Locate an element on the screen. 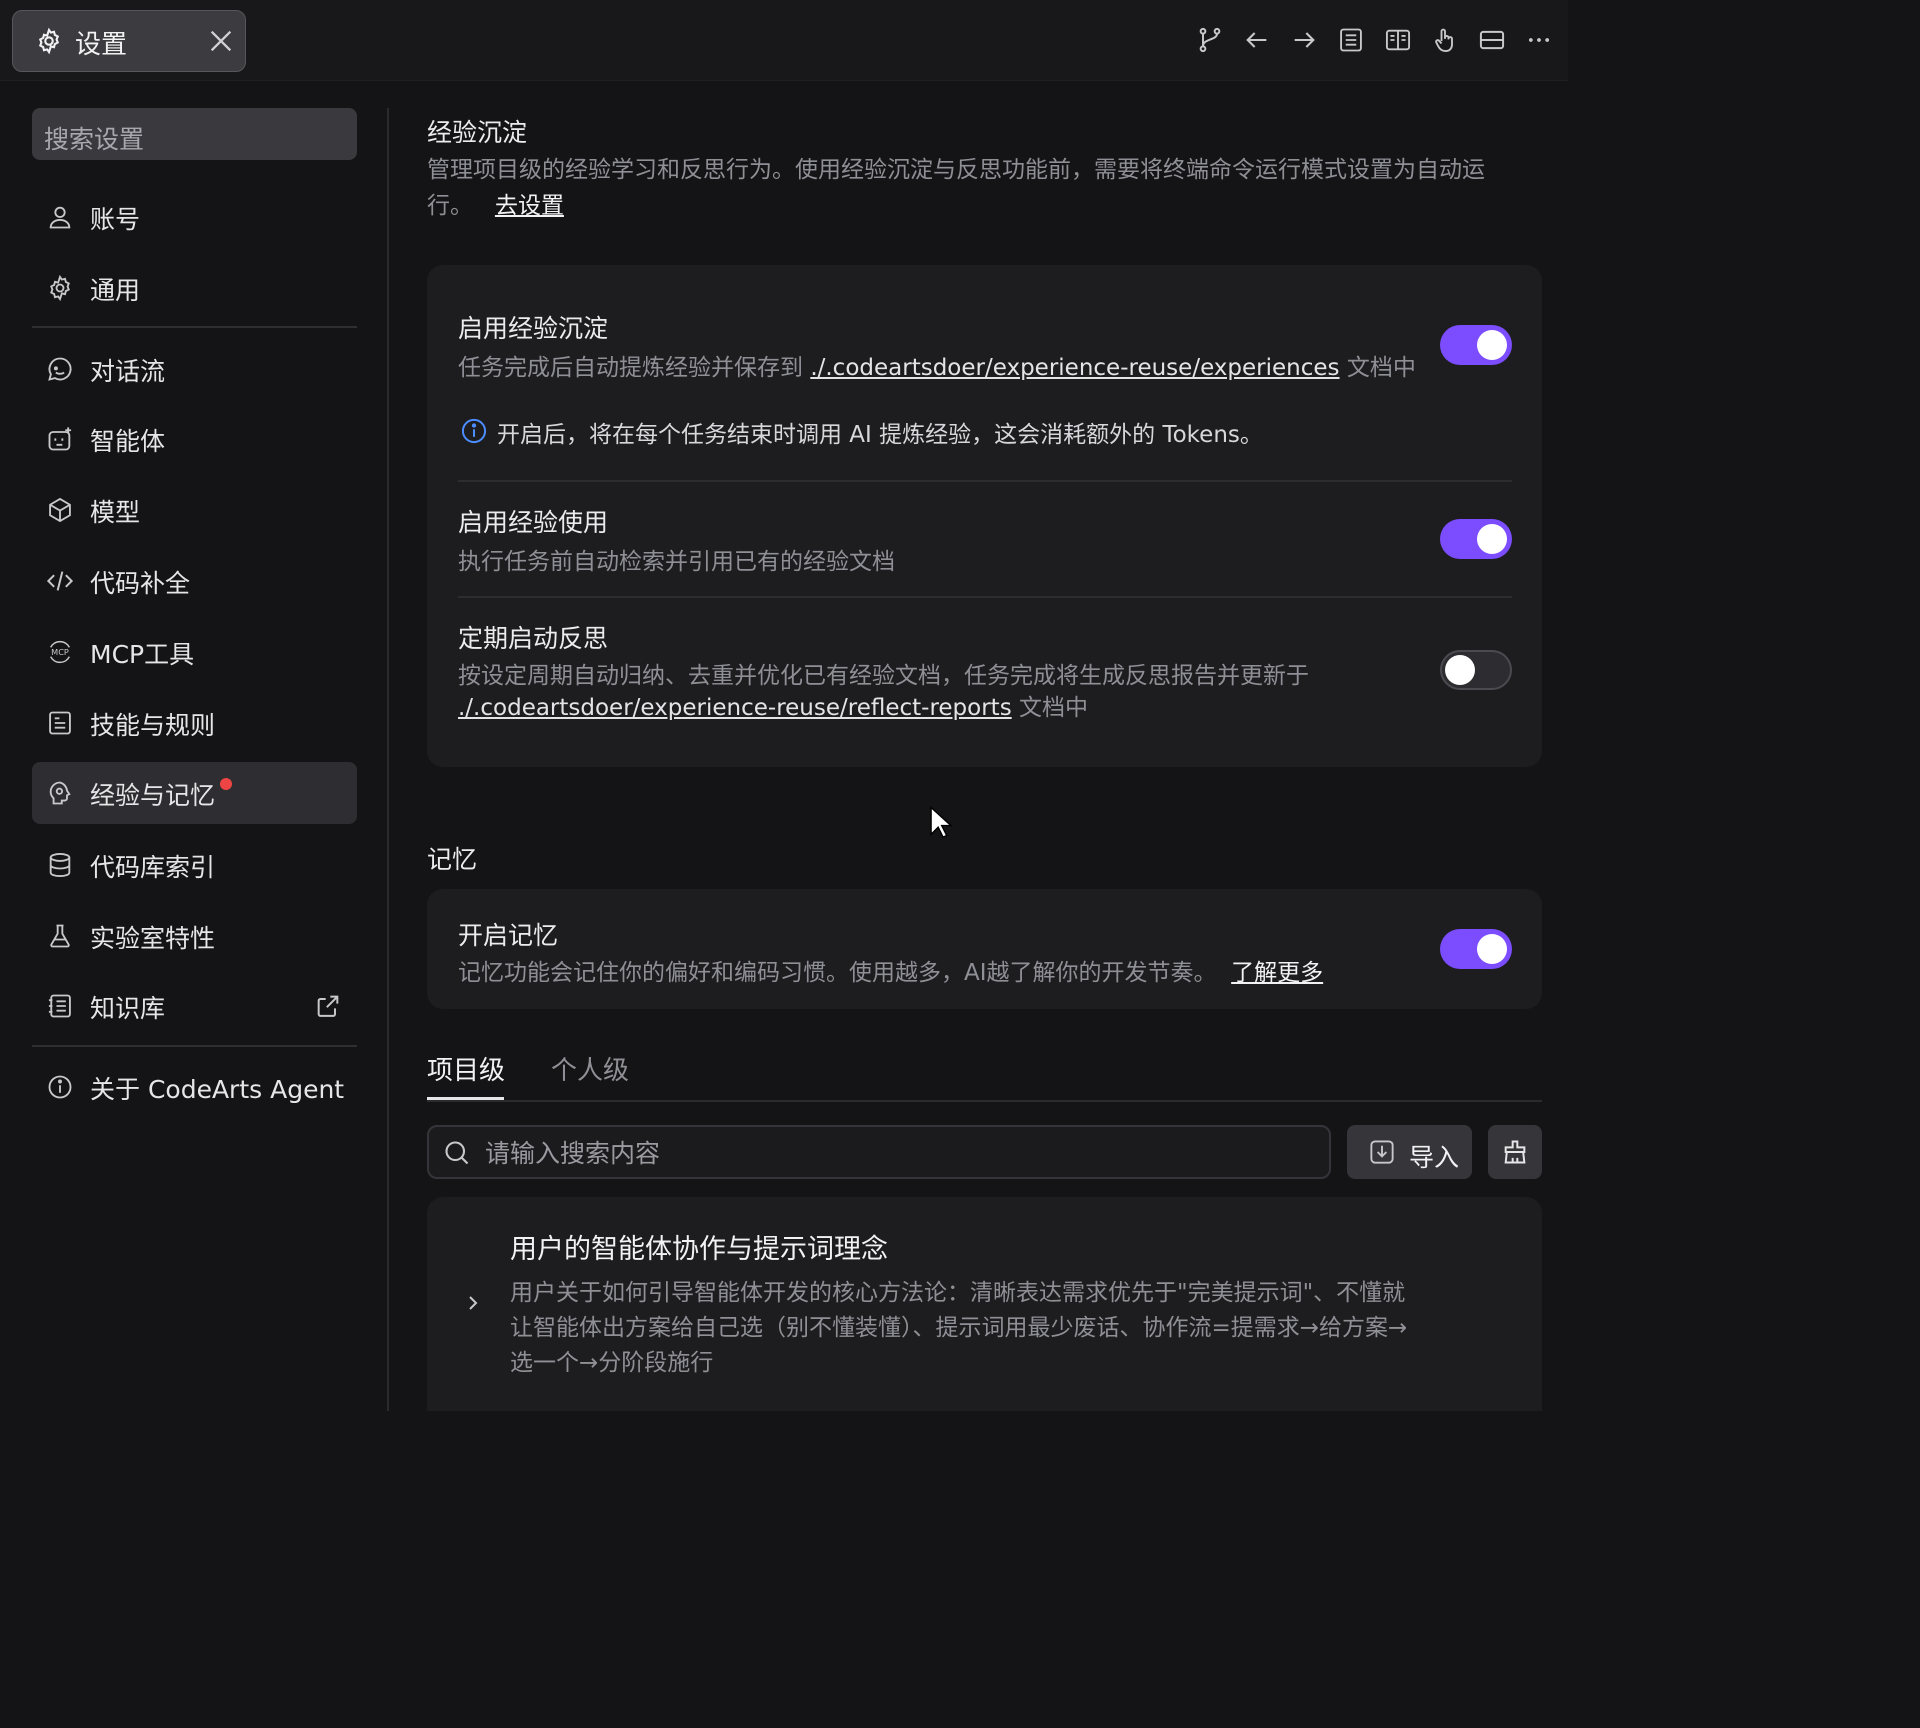  sidebar-item-chat-flow: 对话流 is located at coordinates (194, 369).